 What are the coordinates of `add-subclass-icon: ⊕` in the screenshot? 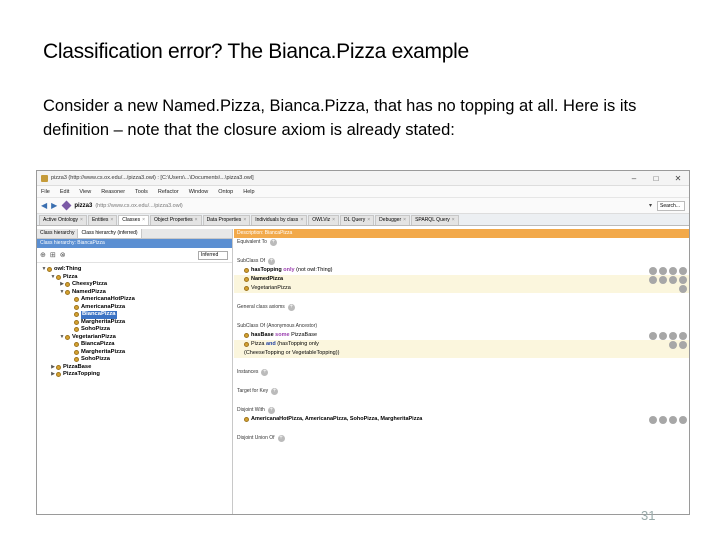 It's located at (43, 255).